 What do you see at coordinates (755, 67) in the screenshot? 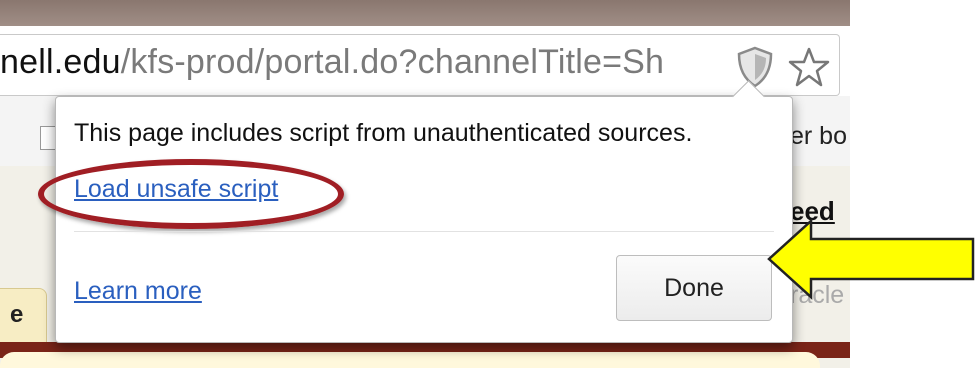
I see `shield-icon` at bounding box center [755, 67].